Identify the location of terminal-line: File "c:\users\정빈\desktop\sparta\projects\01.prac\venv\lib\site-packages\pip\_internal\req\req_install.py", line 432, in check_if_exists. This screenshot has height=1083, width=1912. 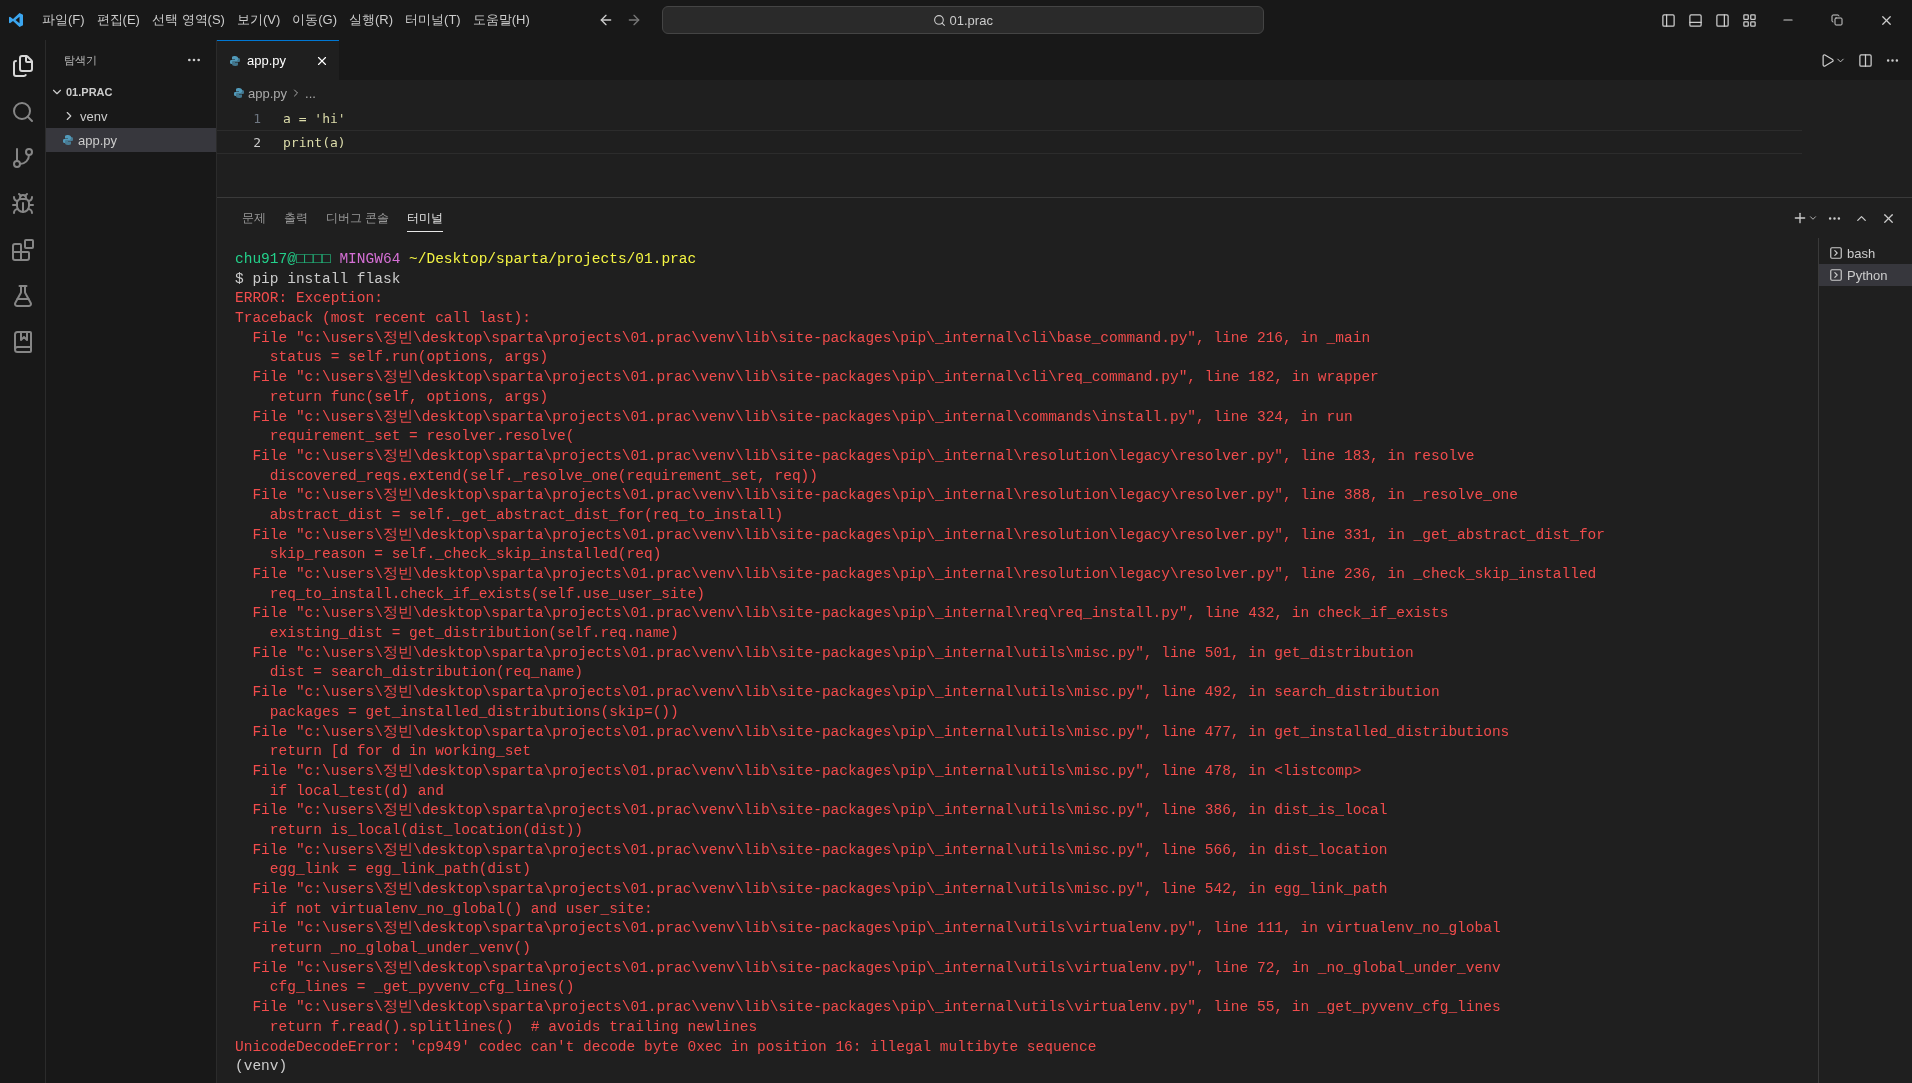
(850, 613).